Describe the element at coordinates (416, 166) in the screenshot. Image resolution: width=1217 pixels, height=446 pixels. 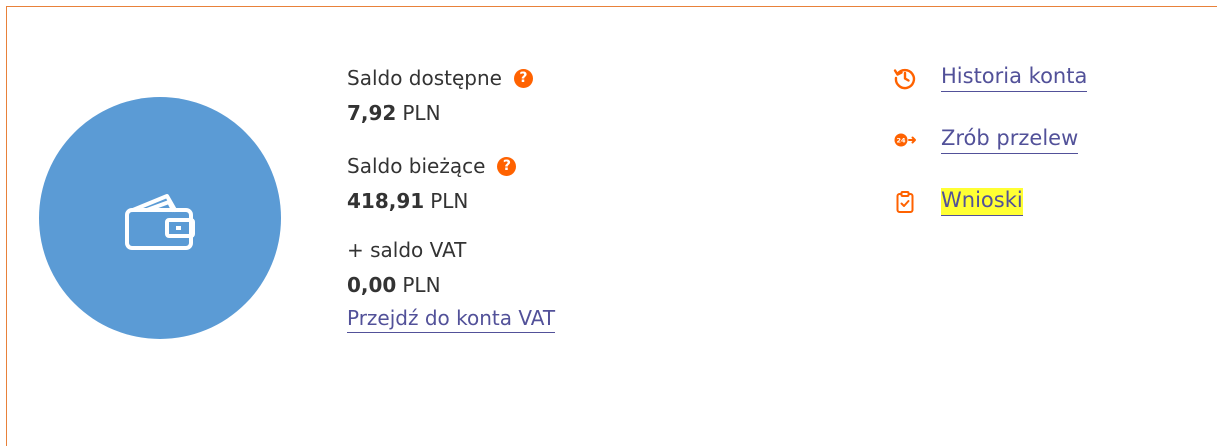
I see `current-balance-label: Saldo bieżące` at that location.